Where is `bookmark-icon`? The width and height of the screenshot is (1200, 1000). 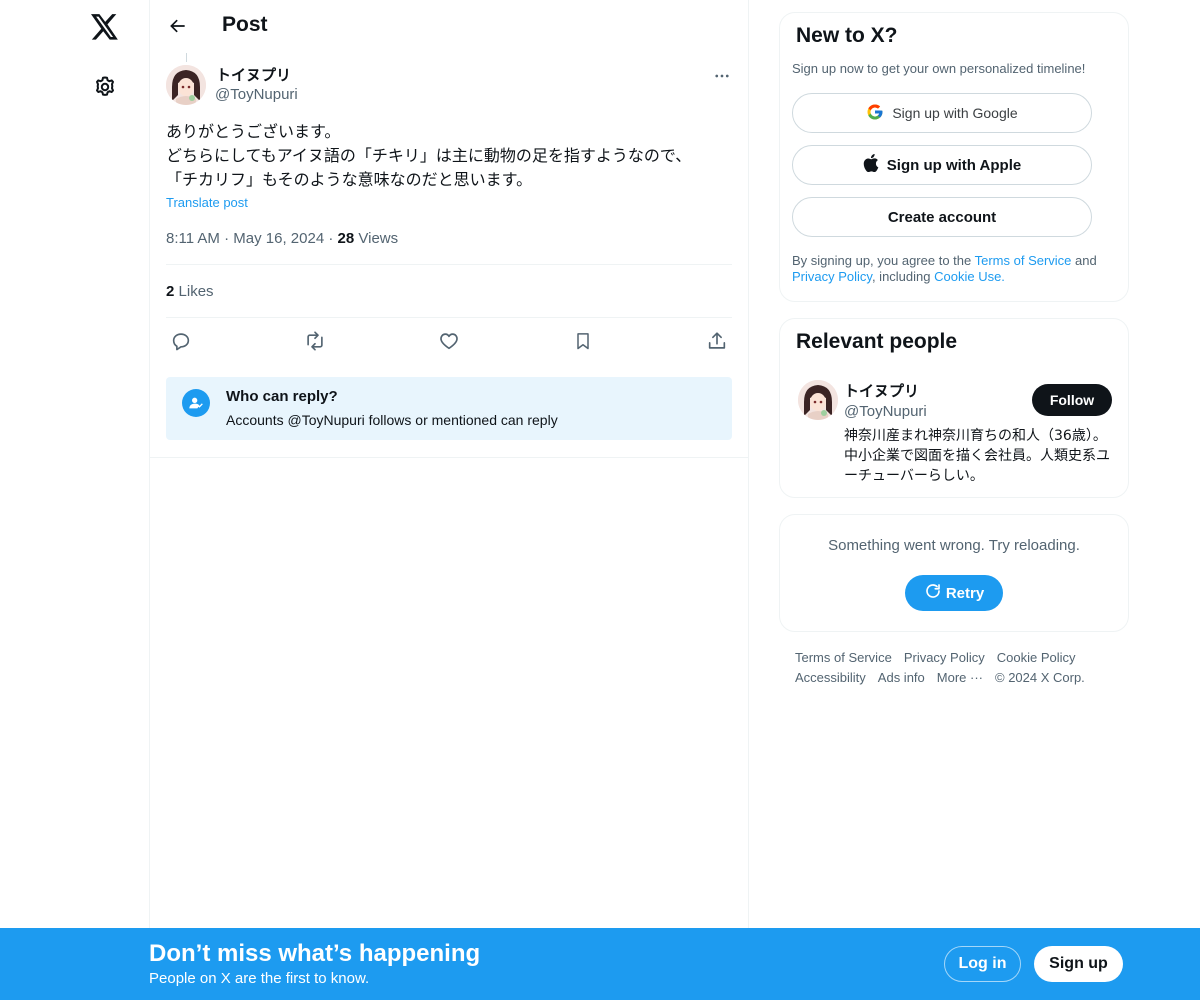
bookmark-icon is located at coordinates (583, 341).